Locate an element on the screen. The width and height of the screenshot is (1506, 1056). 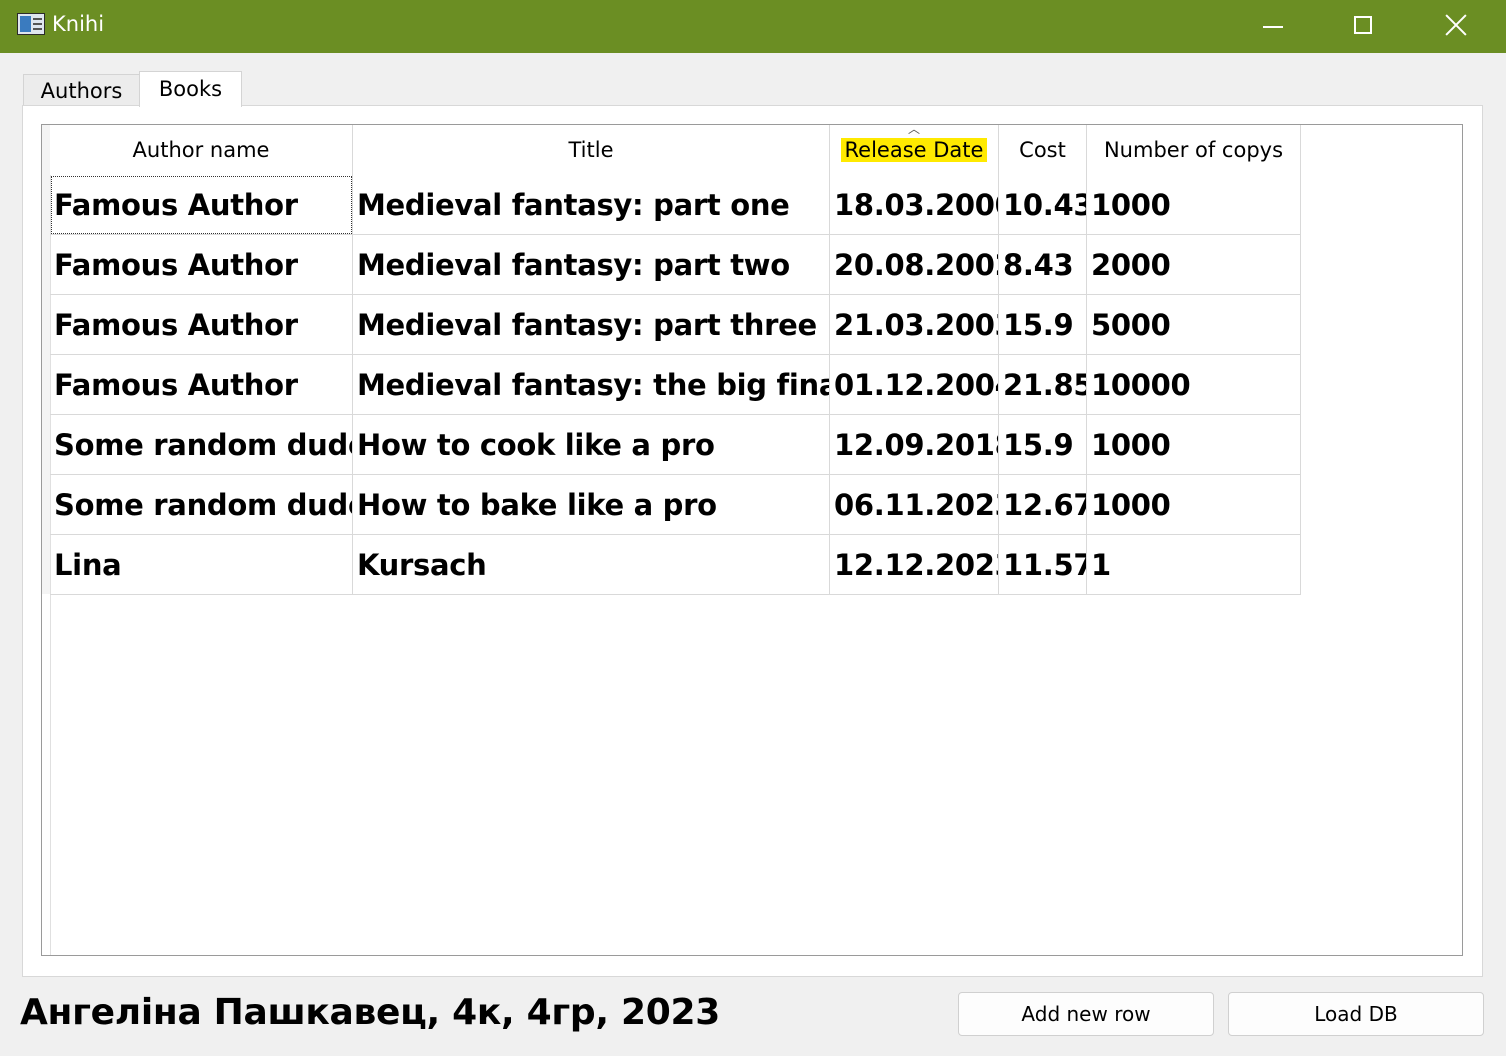
book-app-icon is located at coordinates (31, 24).